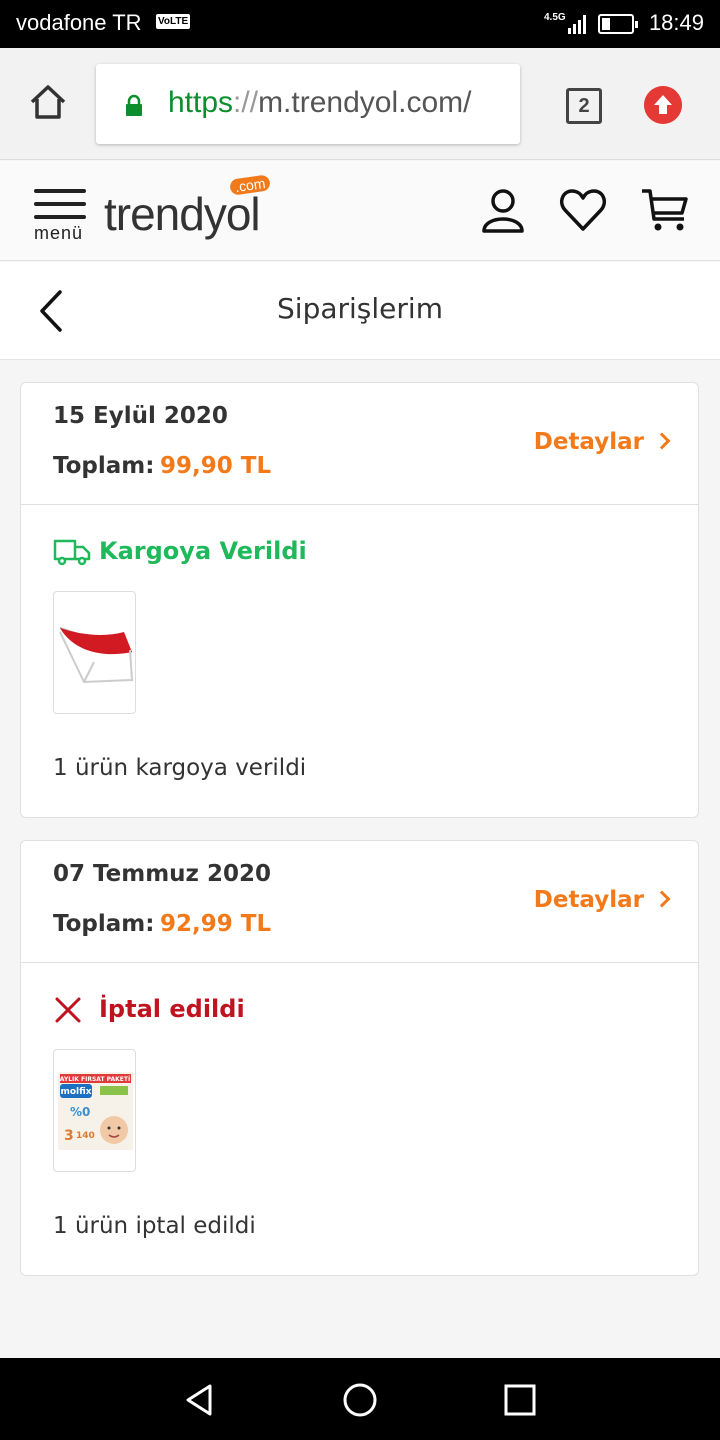 This screenshot has height=1440, width=720. What do you see at coordinates (359, 444) in the screenshot?
I see `order-header: 15 Eylül 2020 Toplam: 99,90 TL Detaylar` at bounding box center [359, 444].